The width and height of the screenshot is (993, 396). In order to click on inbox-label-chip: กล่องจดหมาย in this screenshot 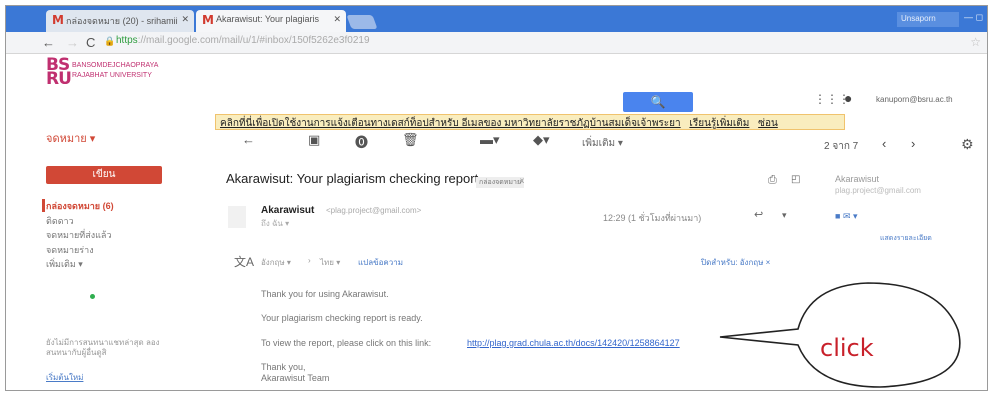, I will do `click(500, 182)`.